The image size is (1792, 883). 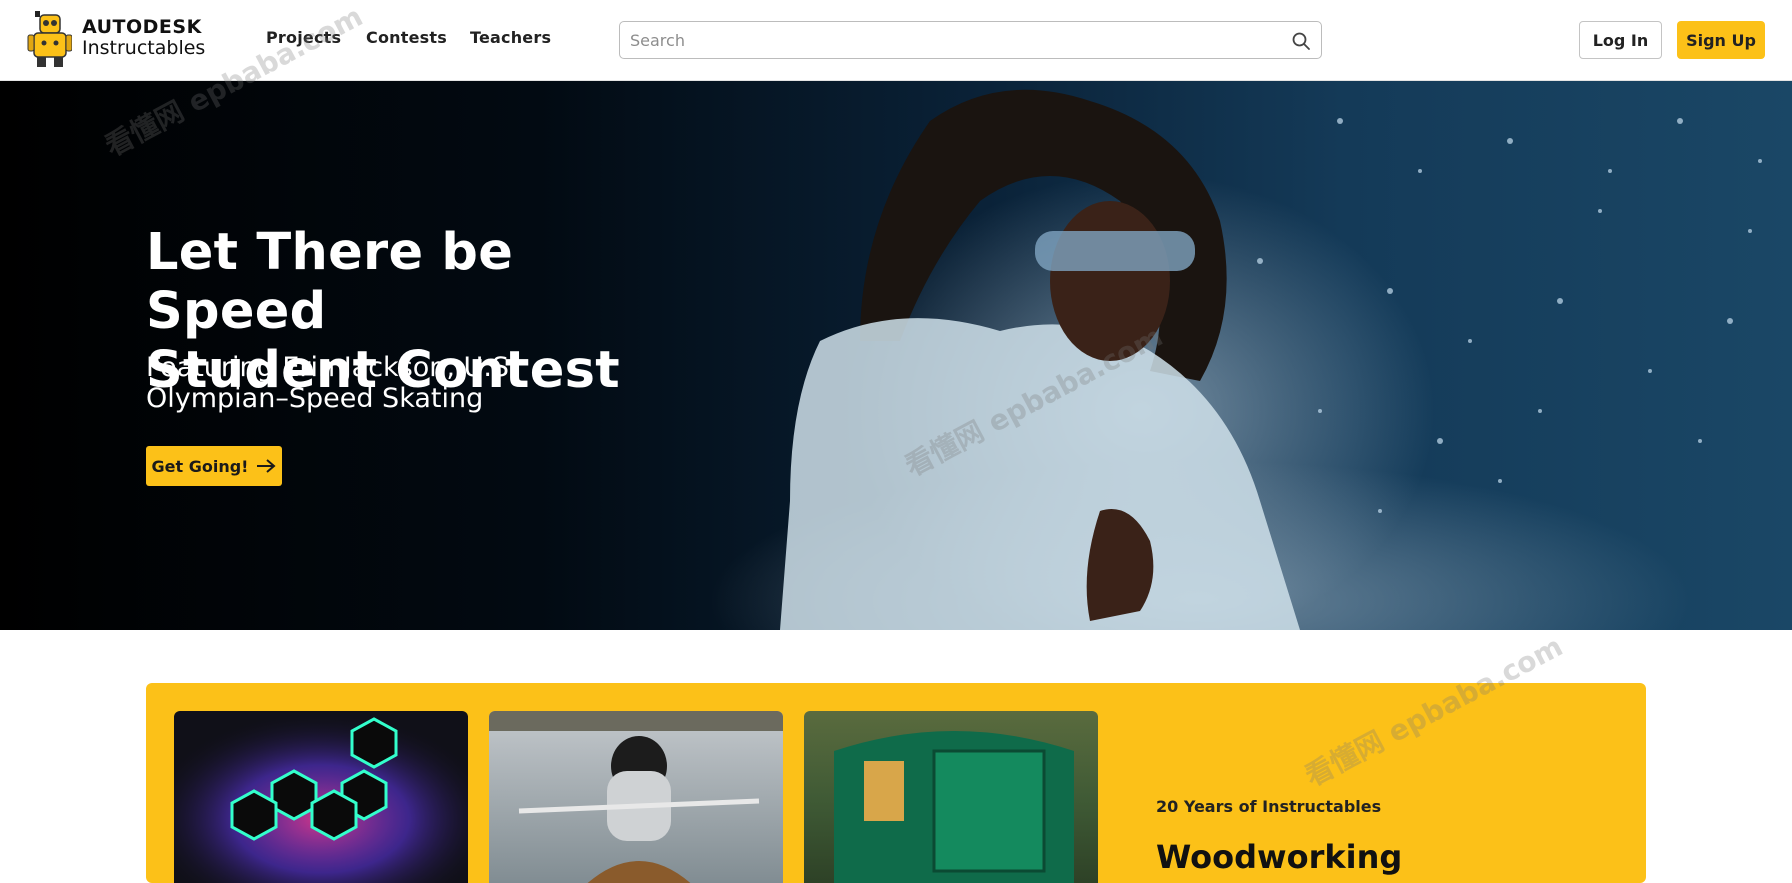 I want to click on logo-brand: AUTODESK, so click(x=142, y=27).